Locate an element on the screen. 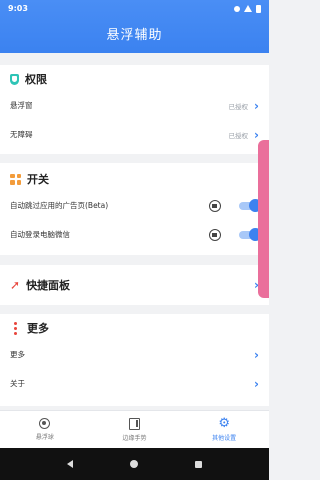 The height and width of the screenshot is (480, 320). system-nav-bar is located at coordinates (134, 464).